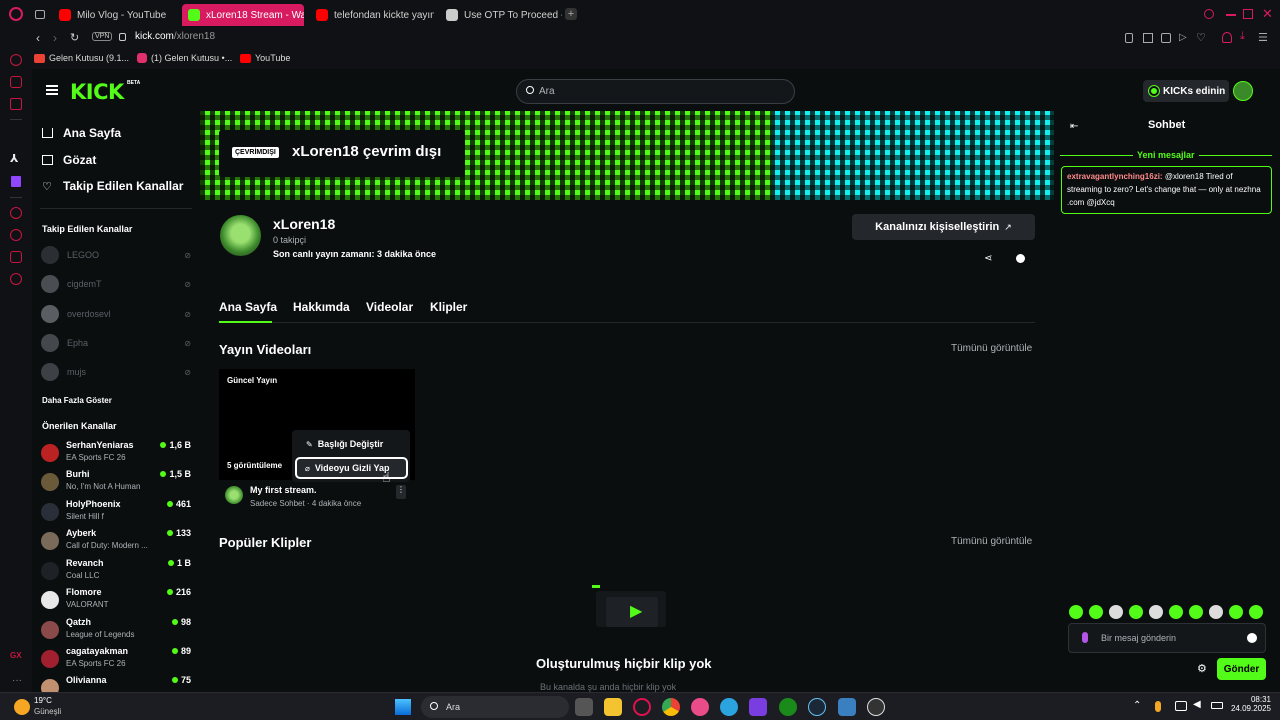 This screenshot has width=1280, height=720. I want to click on network-icon, so click(1181, 706).